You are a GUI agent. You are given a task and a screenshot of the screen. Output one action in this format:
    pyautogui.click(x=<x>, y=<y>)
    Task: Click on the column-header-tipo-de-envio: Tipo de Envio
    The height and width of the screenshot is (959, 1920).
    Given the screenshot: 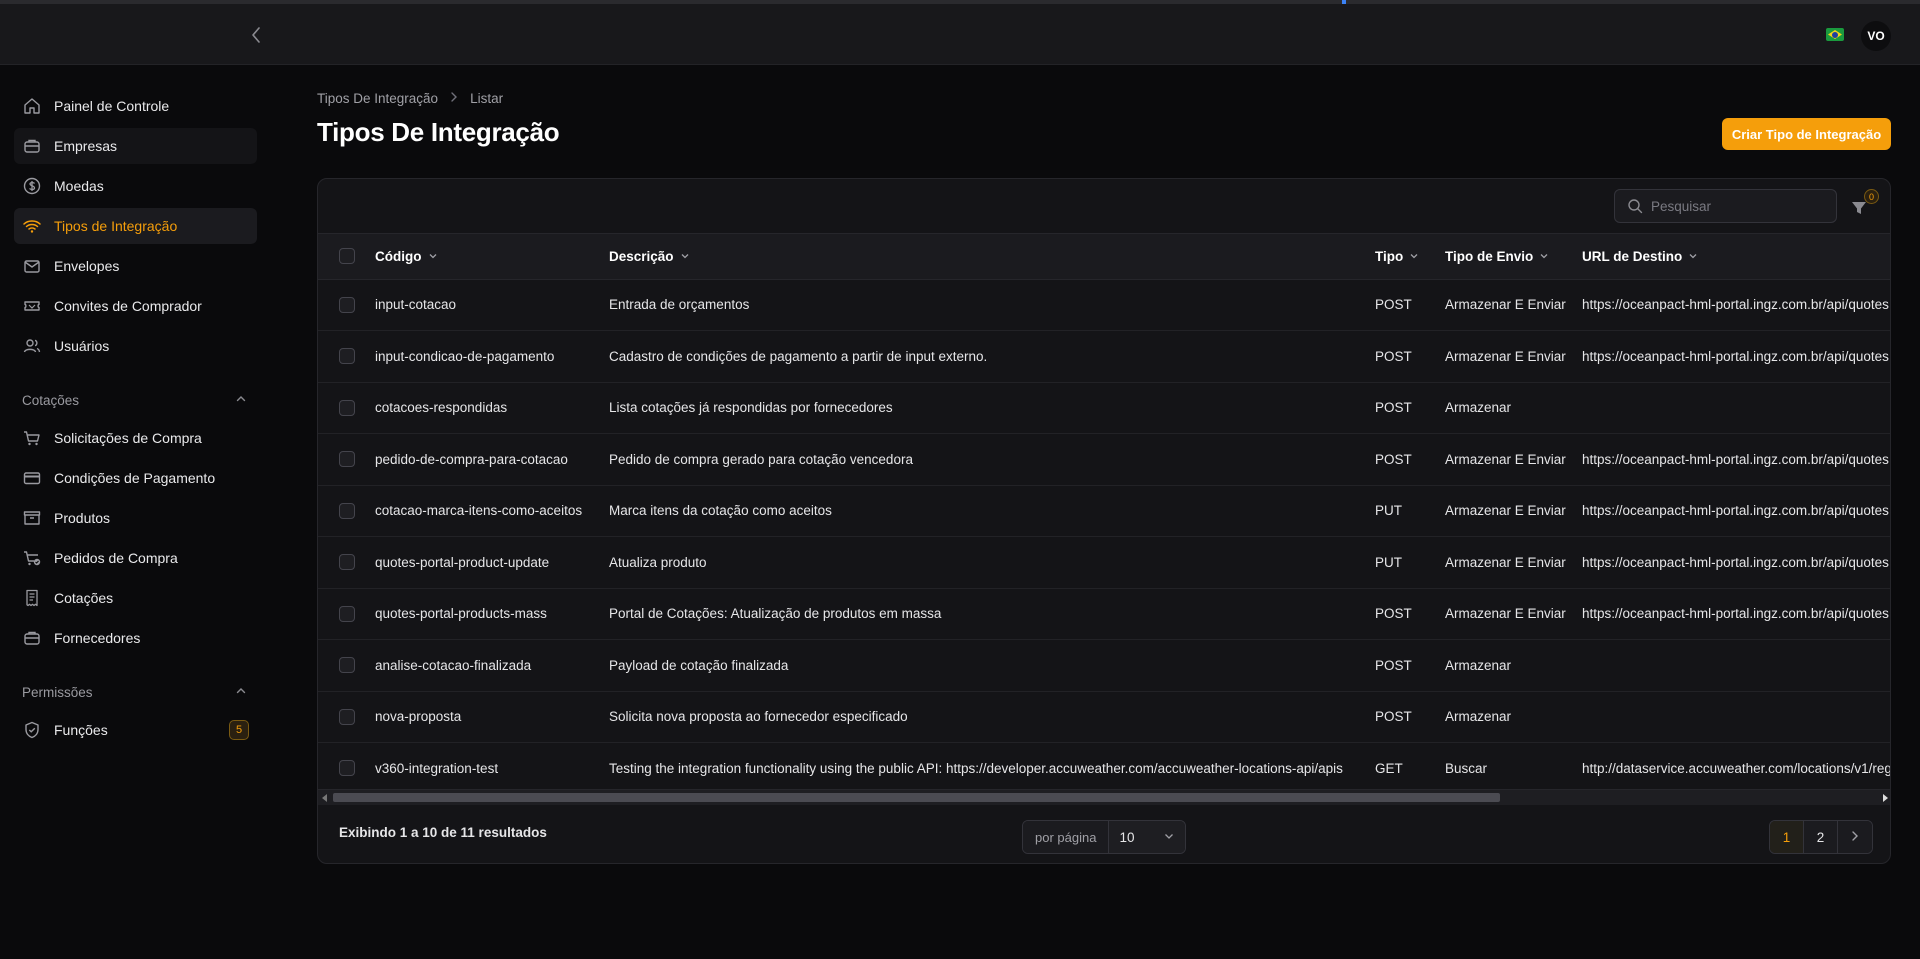 What is the action you would take?
    pyautogui.click(x=1513, y=257)
    